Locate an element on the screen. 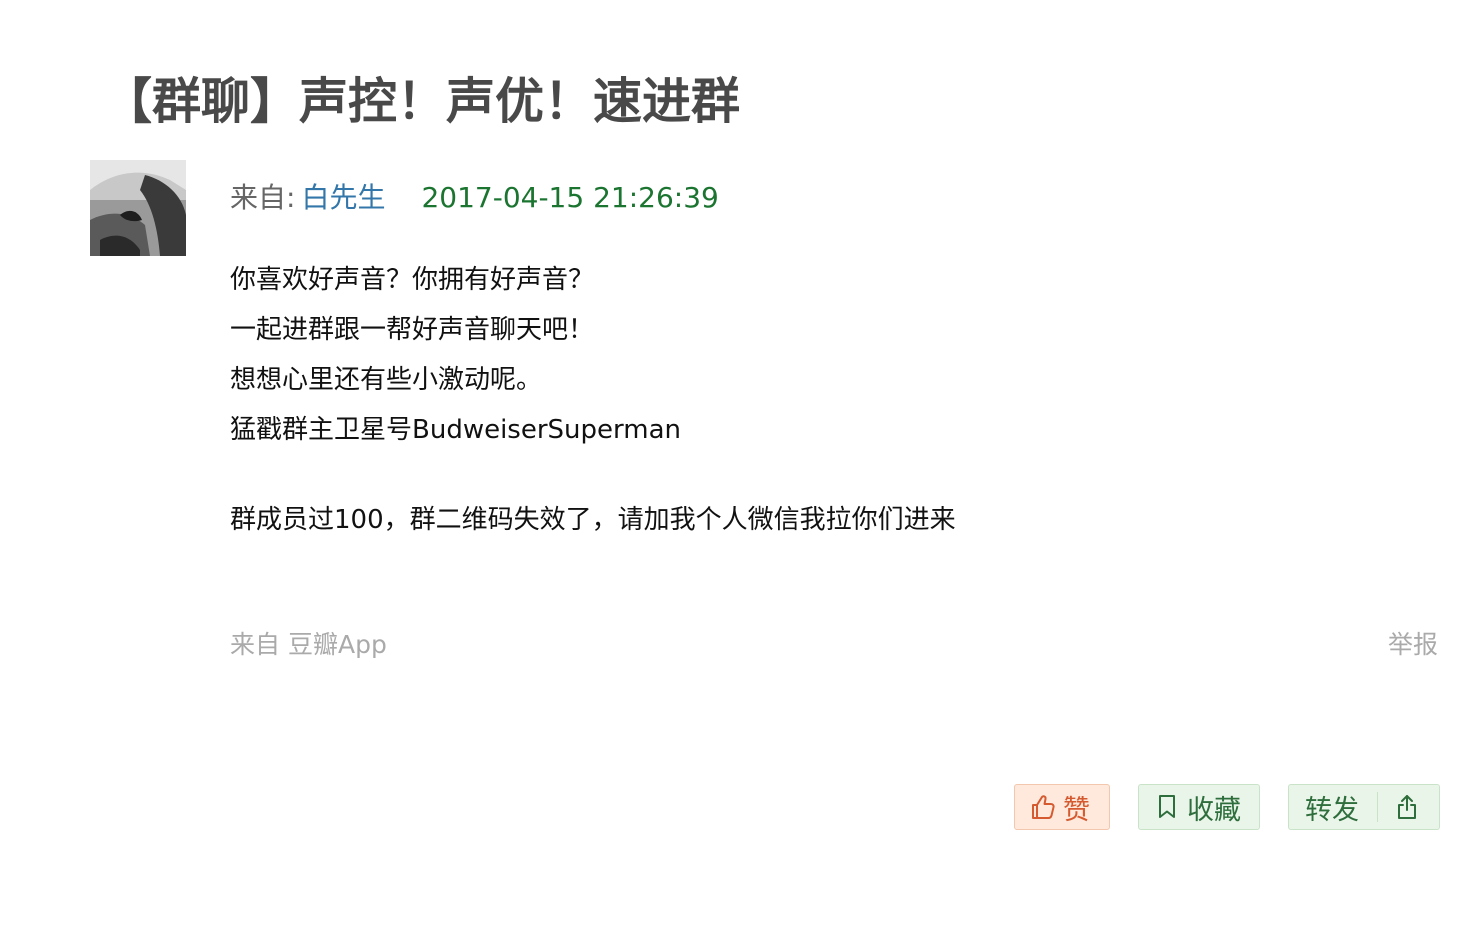  content-line: 猛戳群主卫星号BudweiserSuperman is located at coordinates (455, 430).